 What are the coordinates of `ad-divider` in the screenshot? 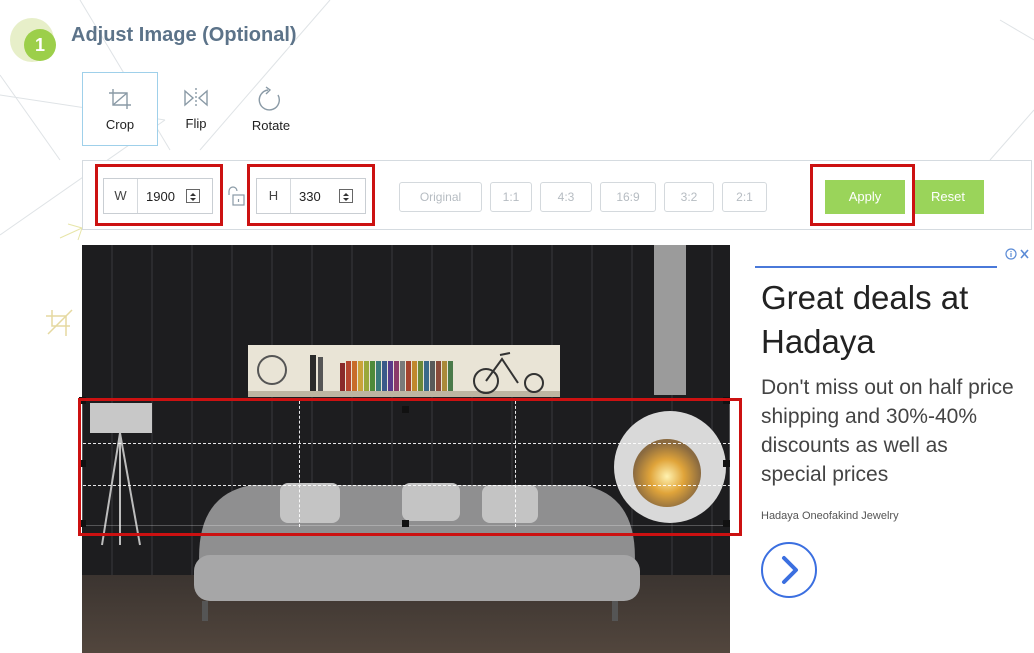 It's located at (876, 267).